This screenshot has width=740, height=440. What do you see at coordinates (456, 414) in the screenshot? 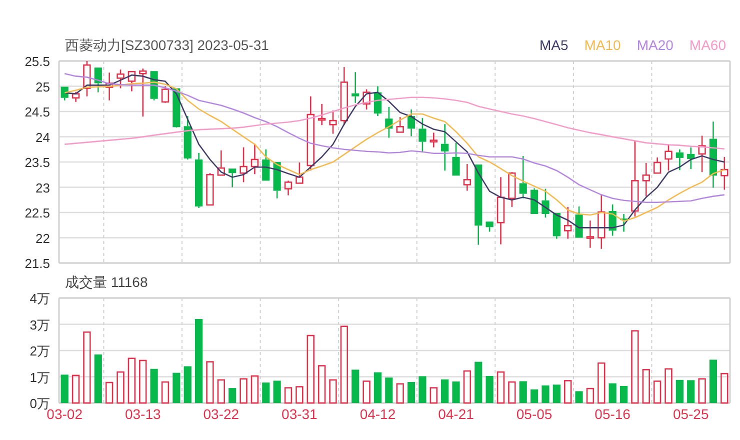
I see `date-label: 04-21` at bounding box center [456, 414].